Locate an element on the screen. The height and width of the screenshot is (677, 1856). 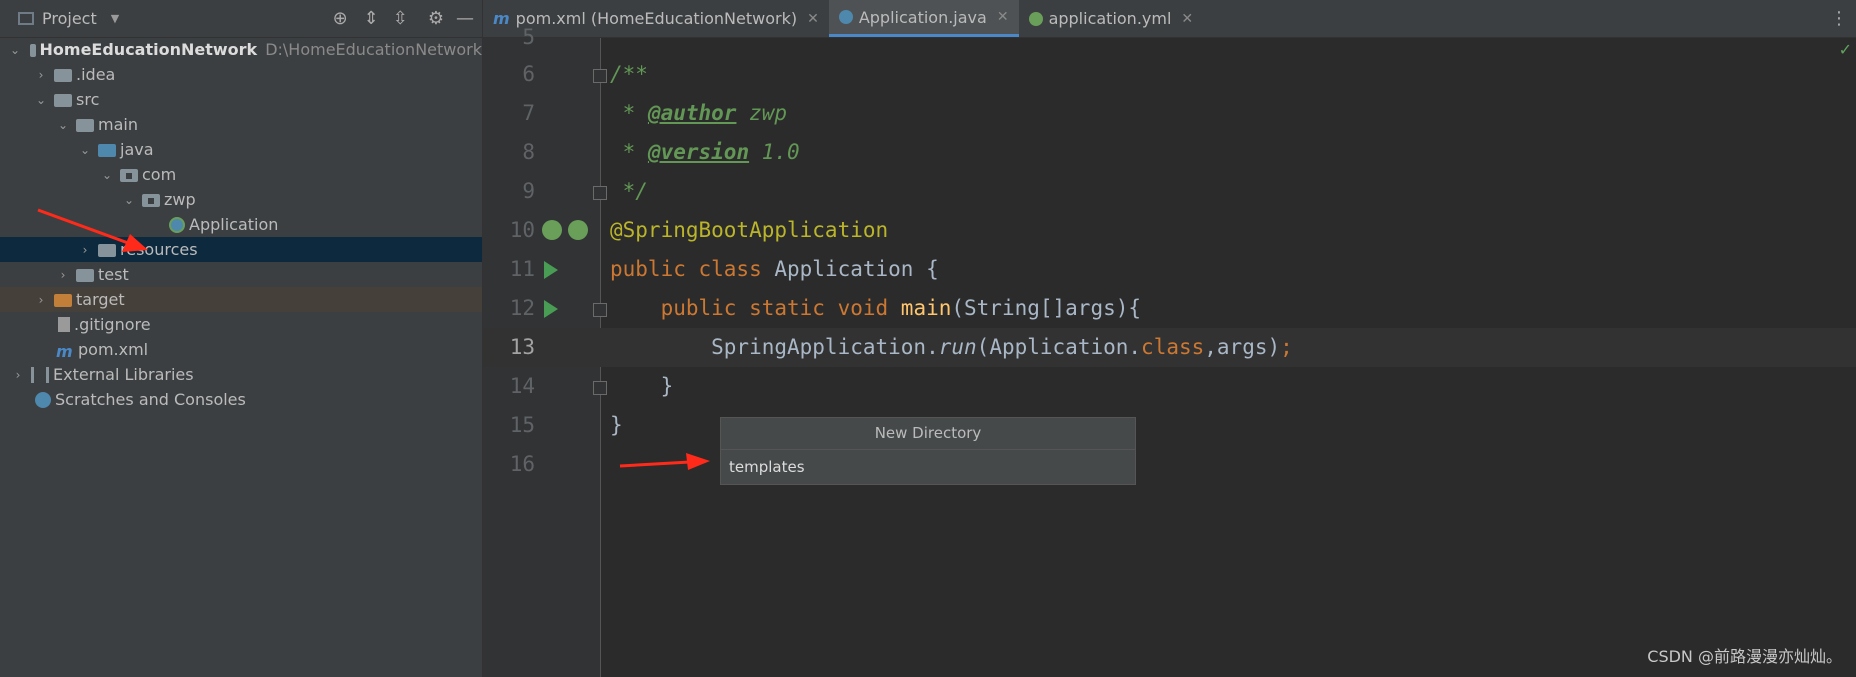
watermark: CSDN @前路漫漫亦灿灿。 is located at coordinates (1744, 656).